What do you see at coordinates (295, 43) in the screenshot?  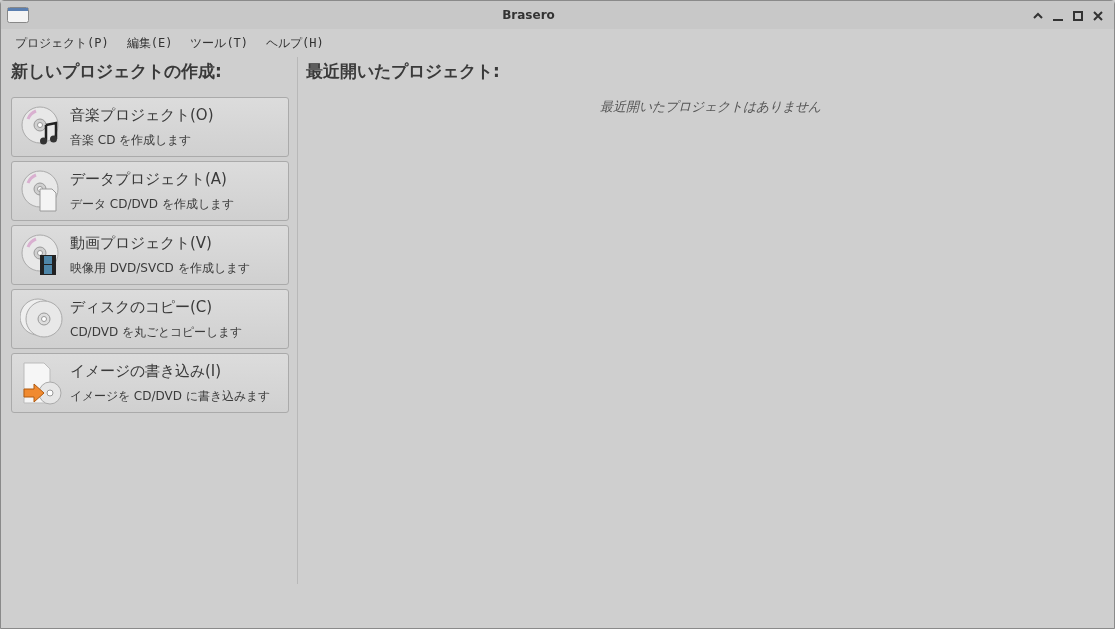 I see `menu-item: ヘルプ(H)` at bounding box center [295, 43].